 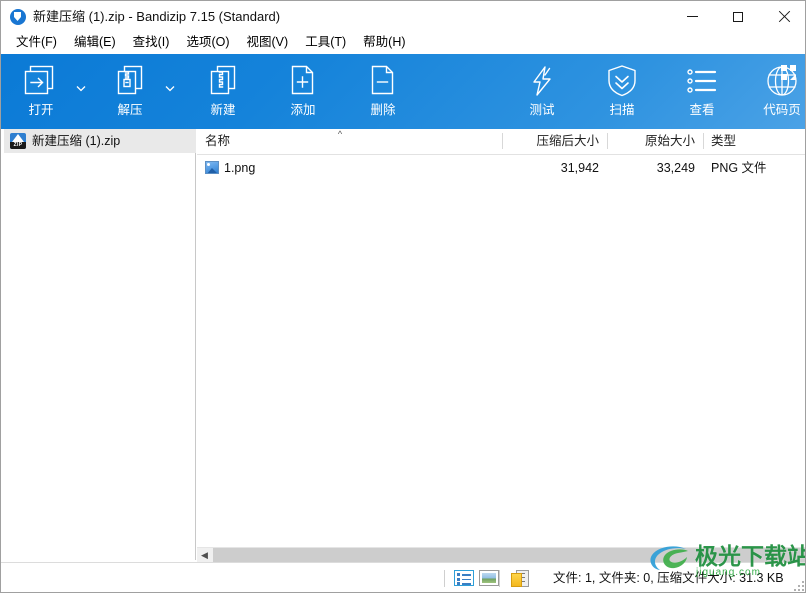 What do you see at coordinates (76, 141) in the screenshot?
I see `tree-item-label: 新建压缩 (1).zip` at bounding box center [76, 141].